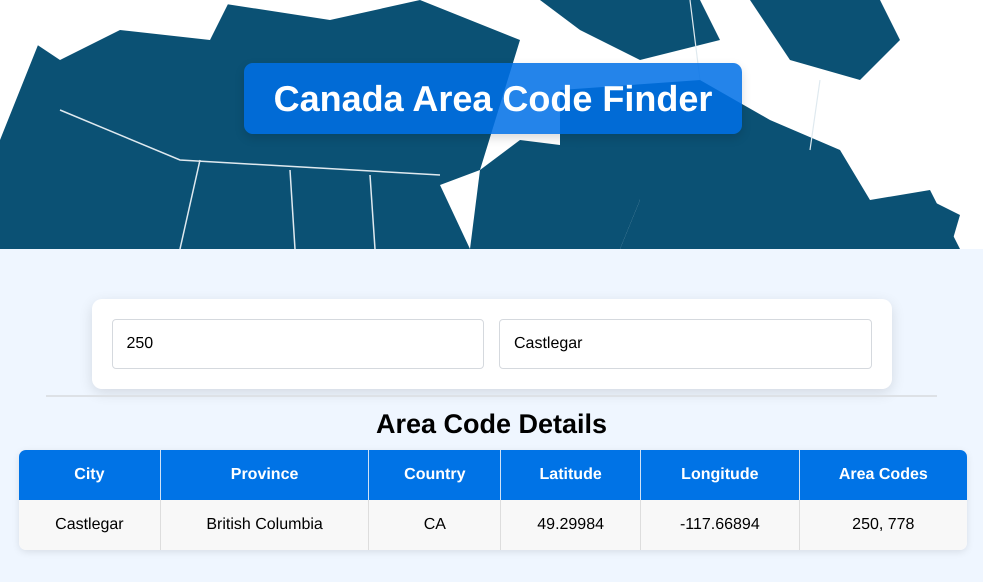  What do you see at coordinates (882, 525) in the screenshot?
I see `table-cell: 250, 778` at bounding box center [882, 525].